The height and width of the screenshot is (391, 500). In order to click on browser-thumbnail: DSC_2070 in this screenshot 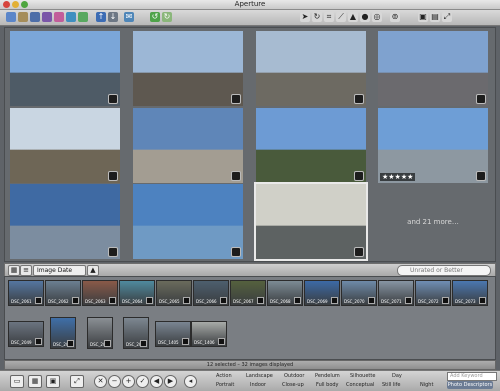, I will do `click(359, 293)`.